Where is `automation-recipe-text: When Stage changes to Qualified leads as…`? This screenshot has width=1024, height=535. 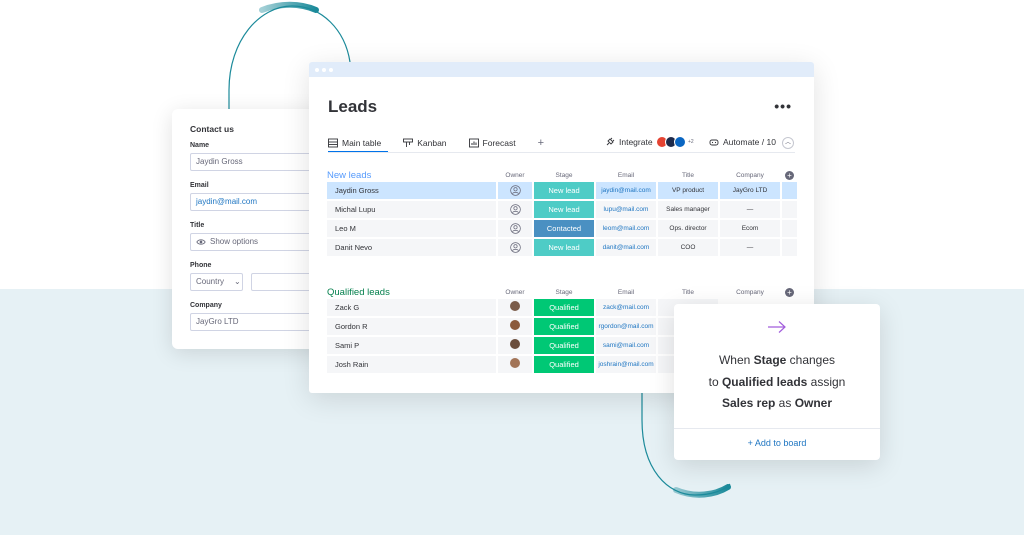 automation-recipe-text: When Stage changes to Qualified leads as… is located at coordinates (777, 382).